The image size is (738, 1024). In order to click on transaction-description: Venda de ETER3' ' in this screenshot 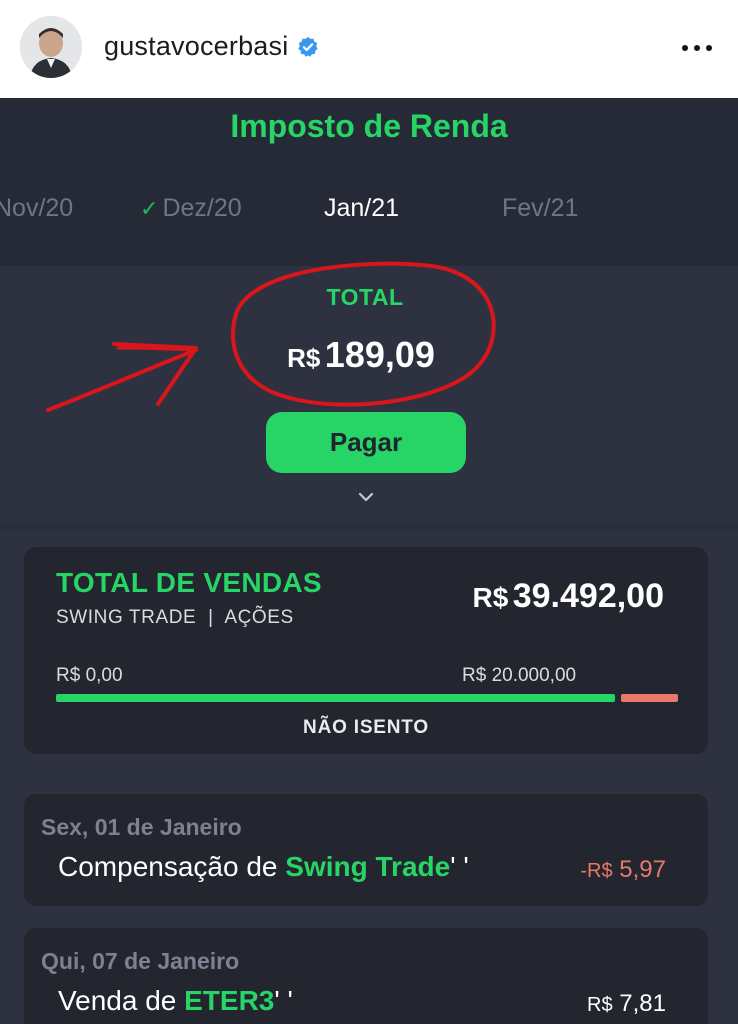, I will do `click(175, 1001)`.